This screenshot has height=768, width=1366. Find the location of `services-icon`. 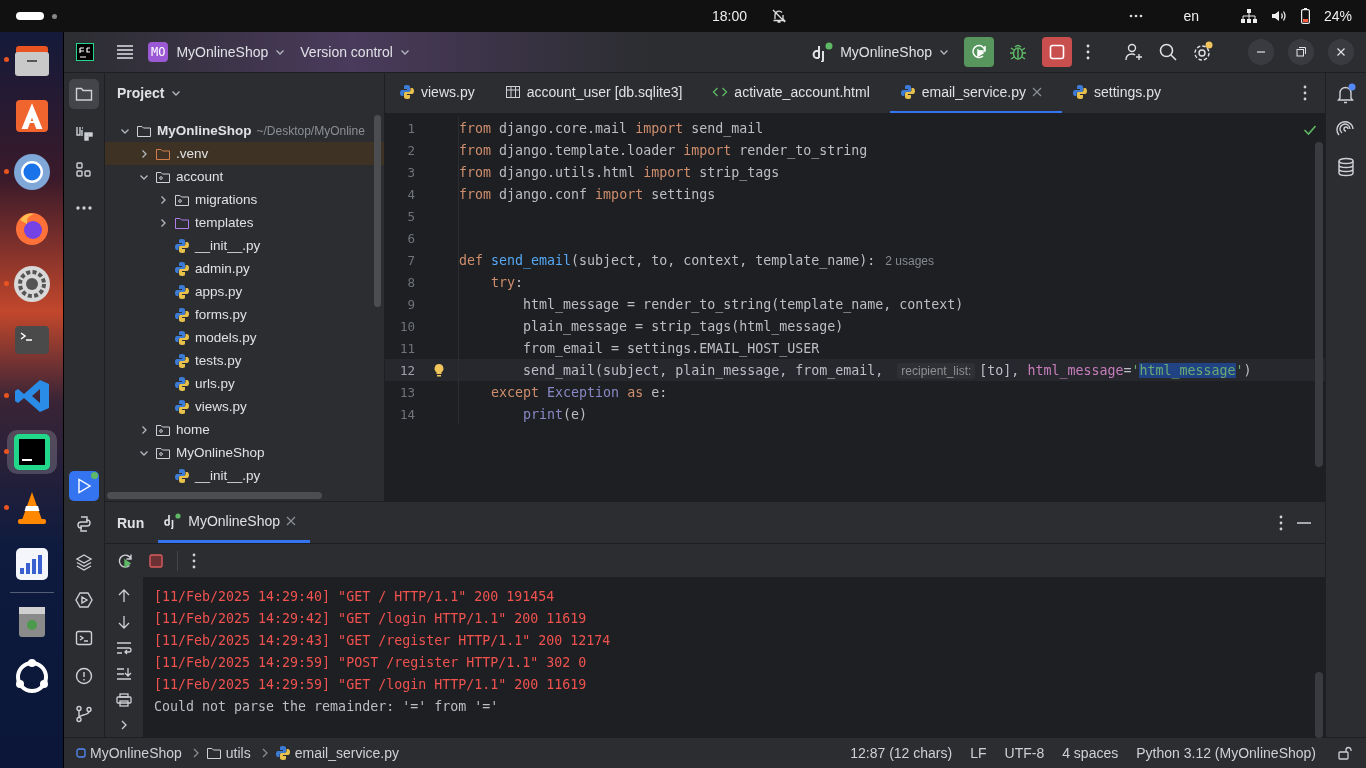

services-icon is located at coordinates (84, 600).